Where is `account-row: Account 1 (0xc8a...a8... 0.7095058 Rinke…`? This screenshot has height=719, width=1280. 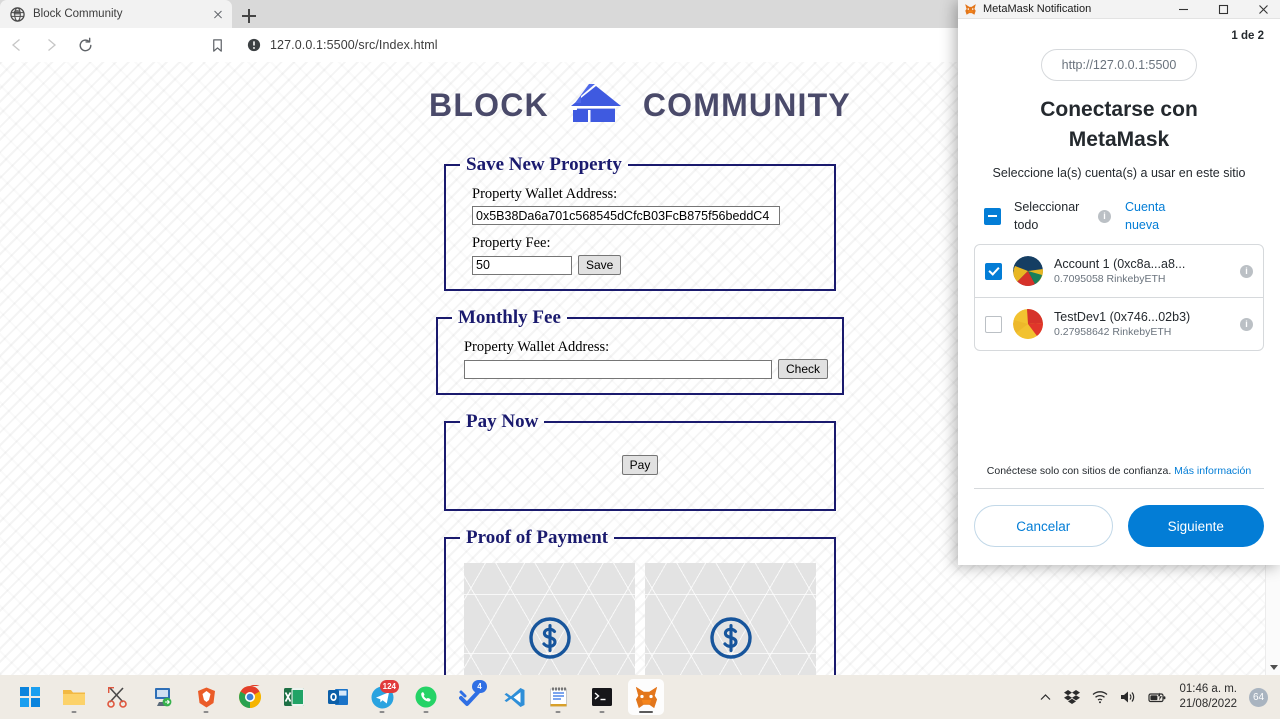
account-row: Account 1 (0xc8a...a8... 0.7095058 Rinke… is located at coordinates (1119, 272).